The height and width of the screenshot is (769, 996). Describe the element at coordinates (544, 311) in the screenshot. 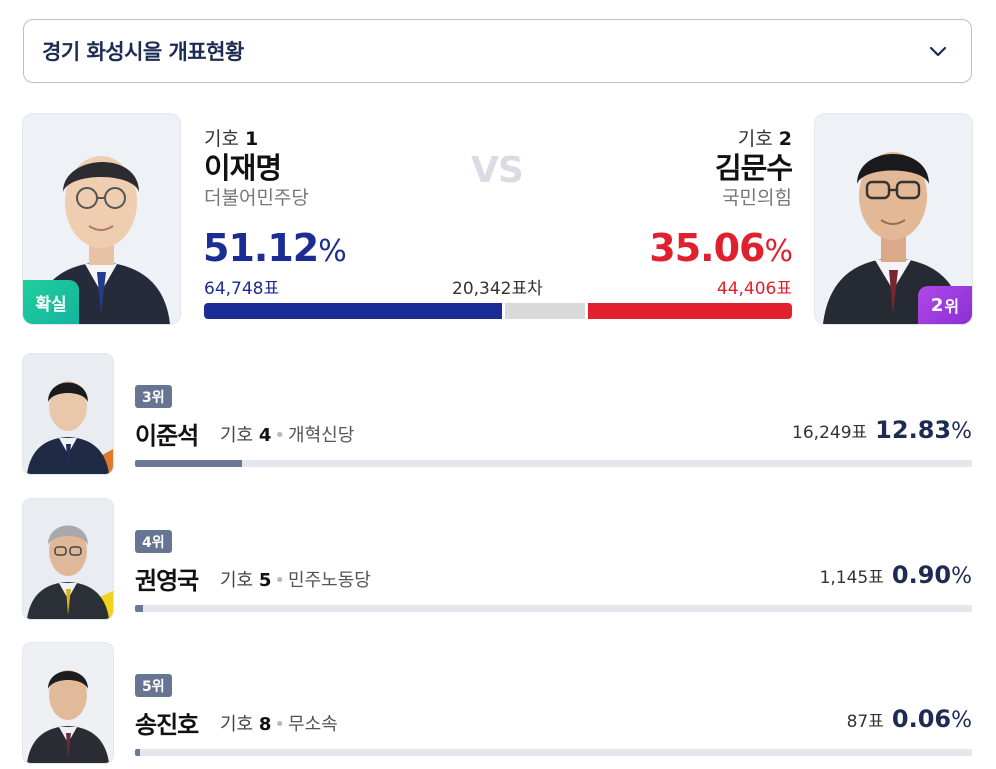

I see `bar-segment-gap` at that location.